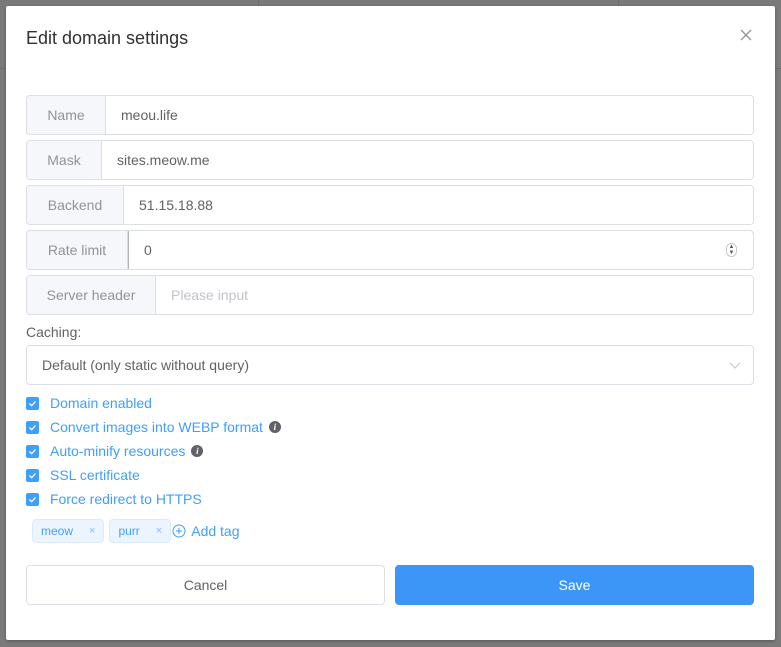 Image resolution: width=781 pixels, height=647 pixels. I want to click on server-header-field: Server header, so click(390, 295).